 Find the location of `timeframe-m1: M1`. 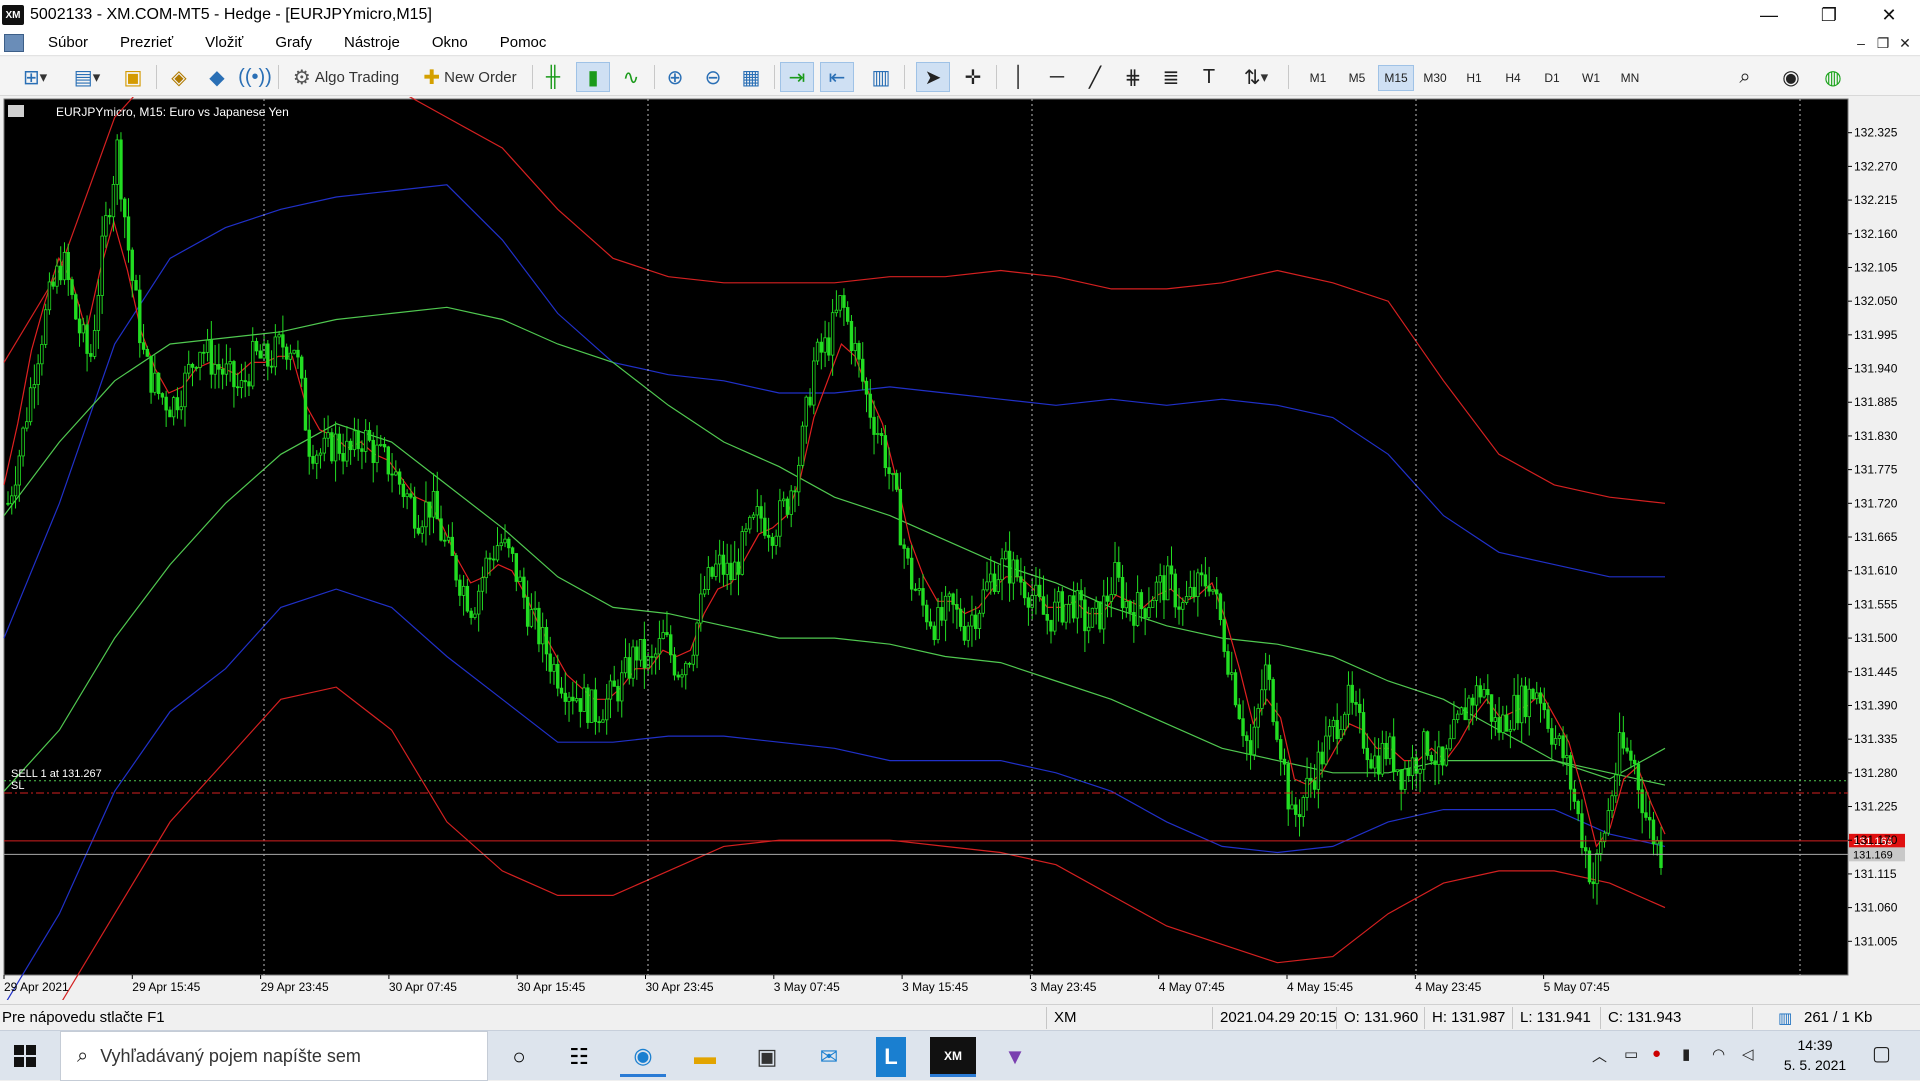

timeframe-m1: M1 is located at coordinates (1318, 78).